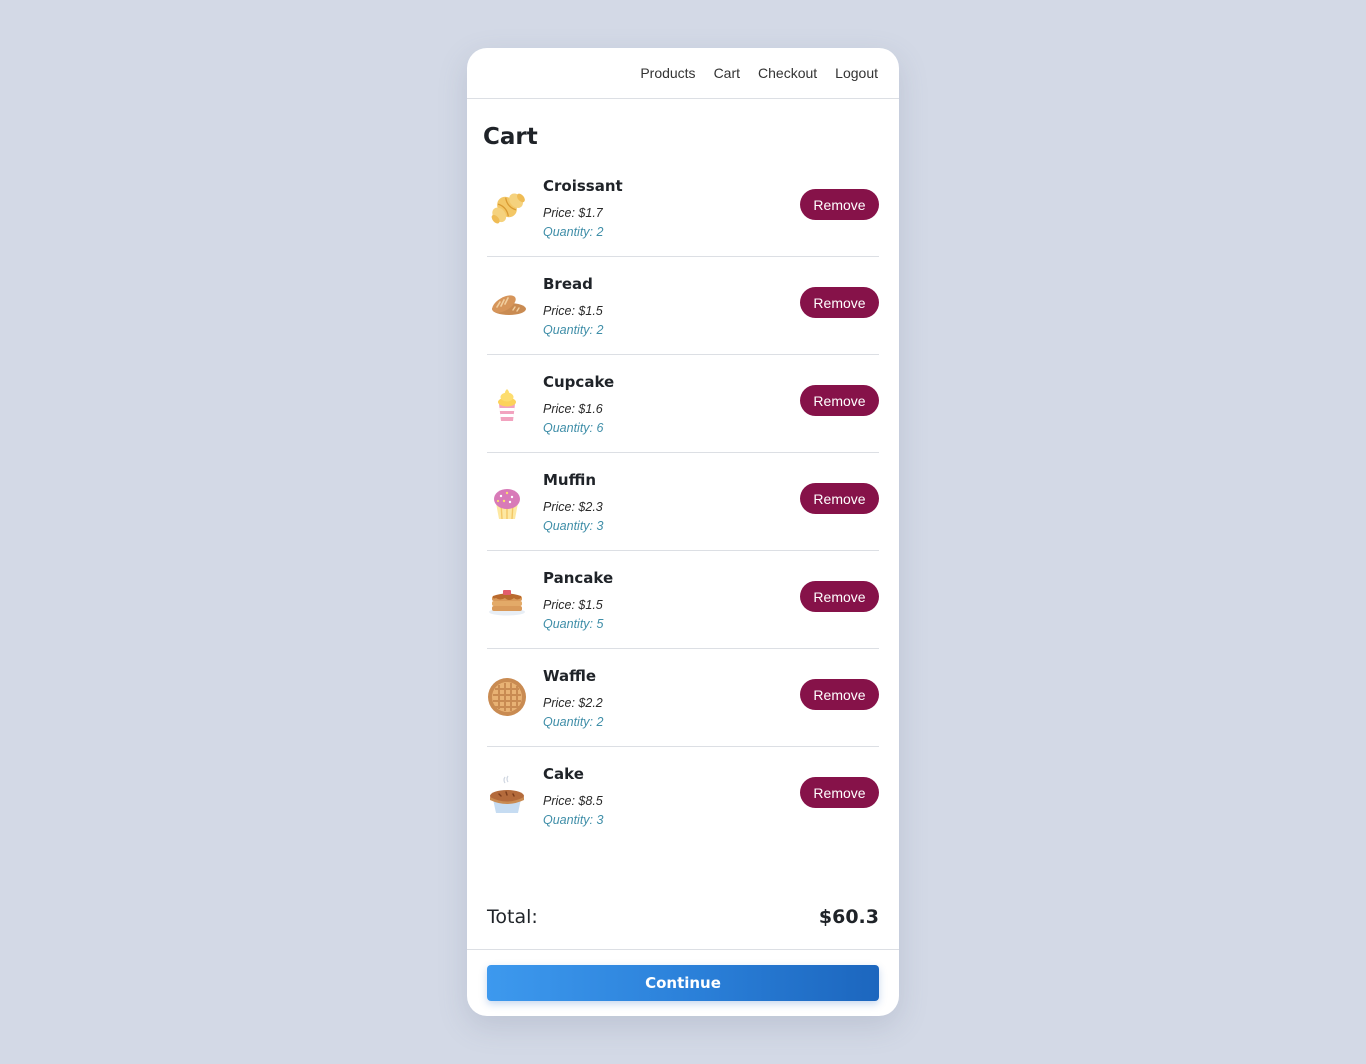  Describe the element at coordinates (507, 305) in the screenshot. I see `bread-icon` at that location.